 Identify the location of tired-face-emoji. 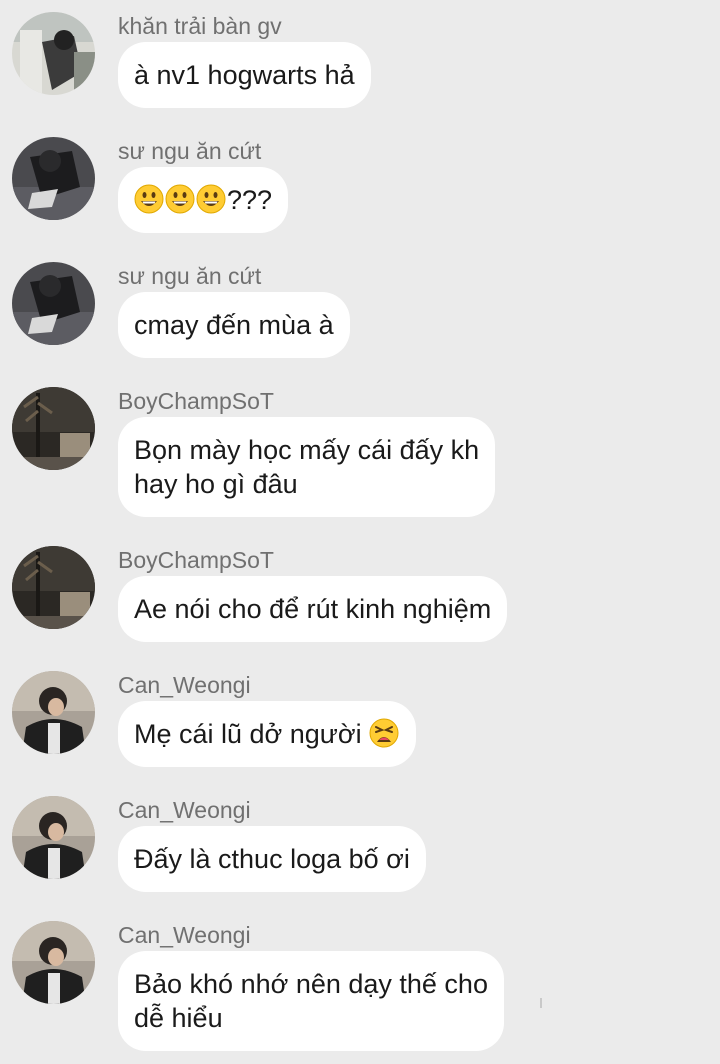
(384, 733).